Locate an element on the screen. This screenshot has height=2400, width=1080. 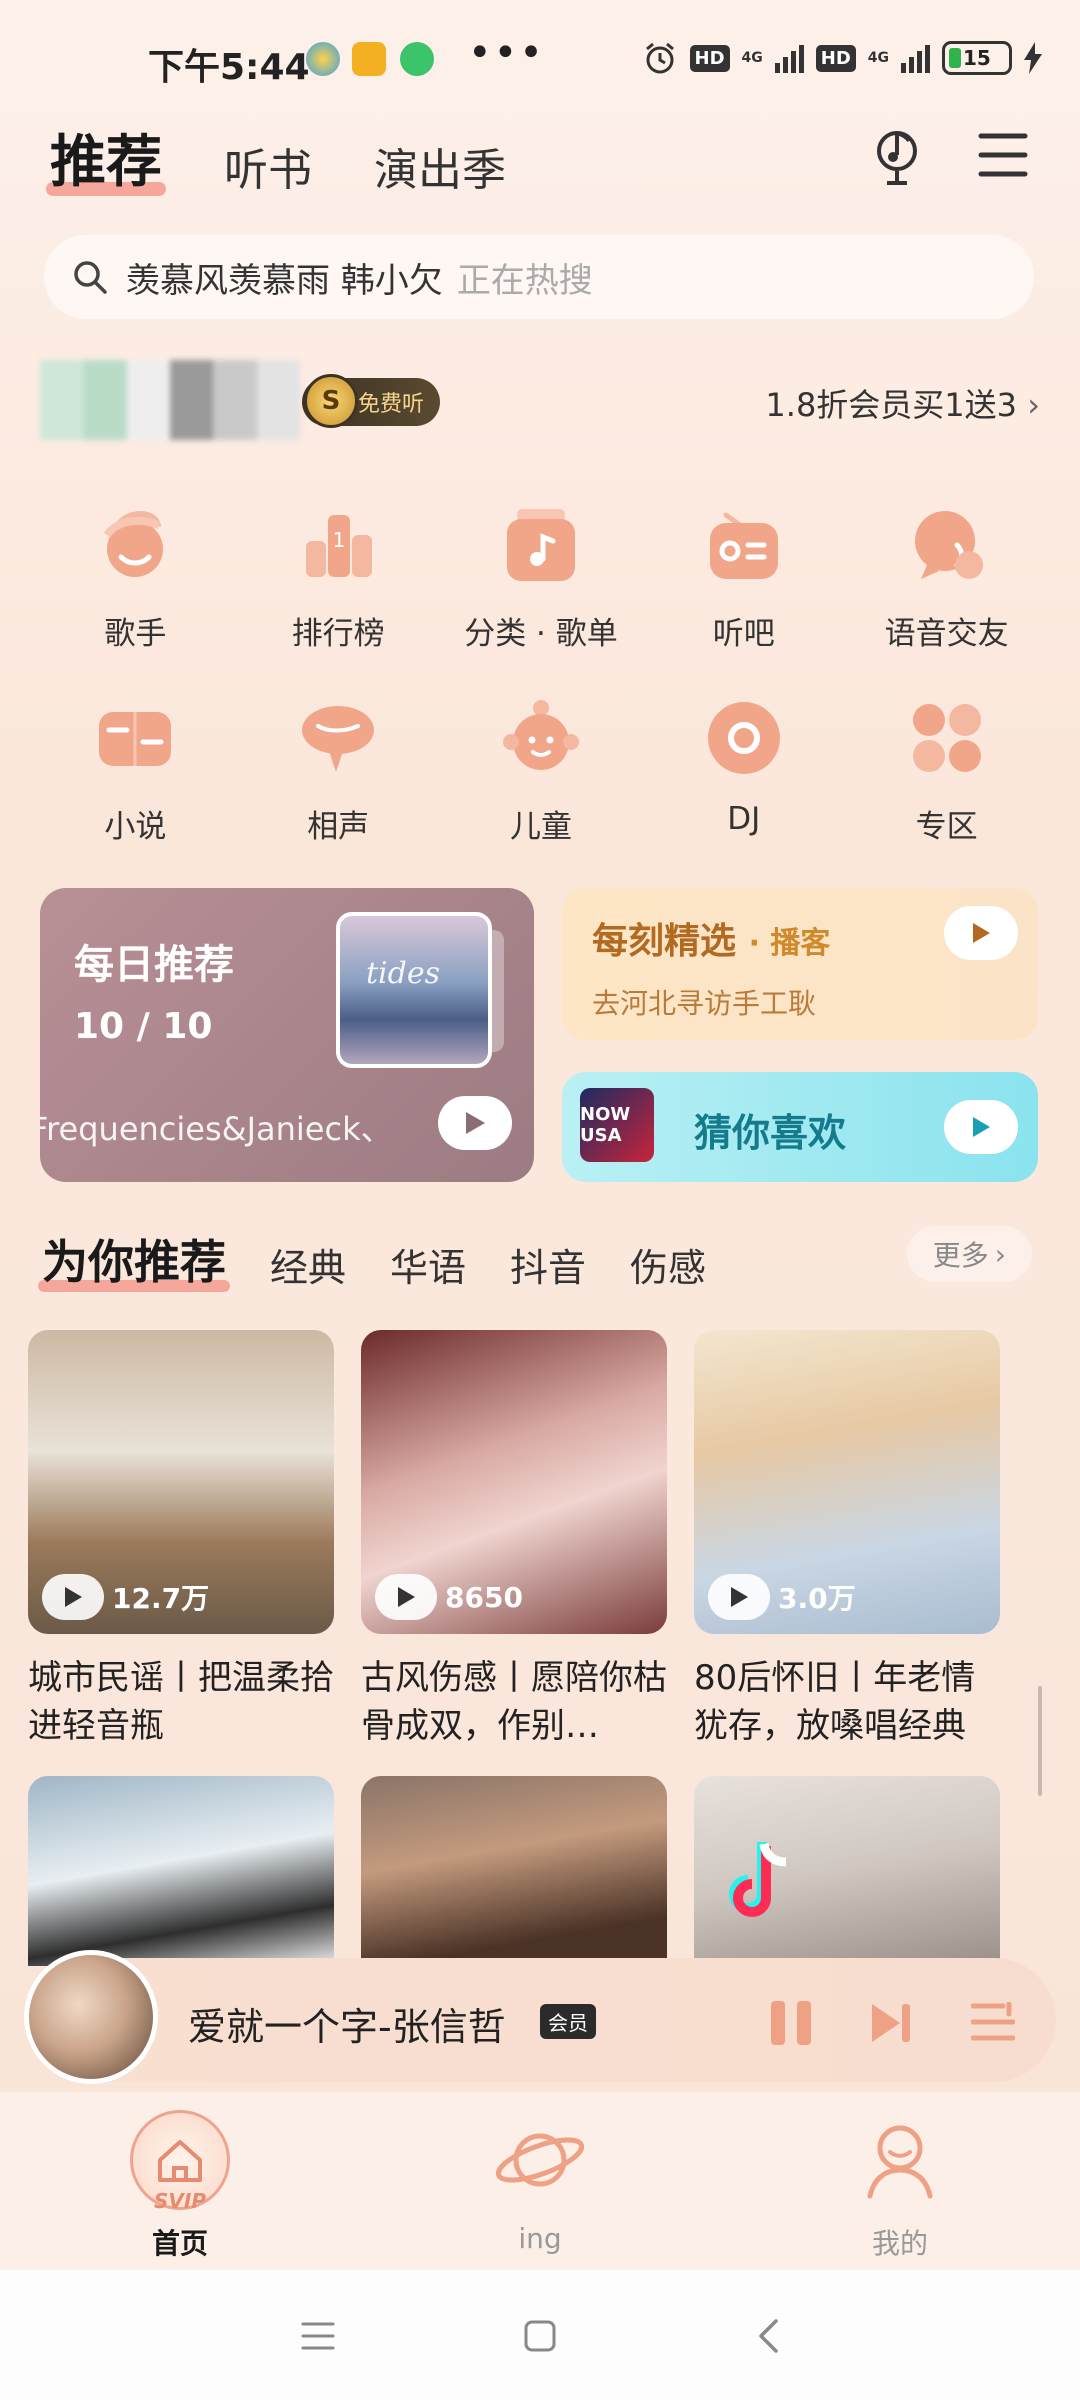
scroll-indicator is located at coordinates (1040, 1741).